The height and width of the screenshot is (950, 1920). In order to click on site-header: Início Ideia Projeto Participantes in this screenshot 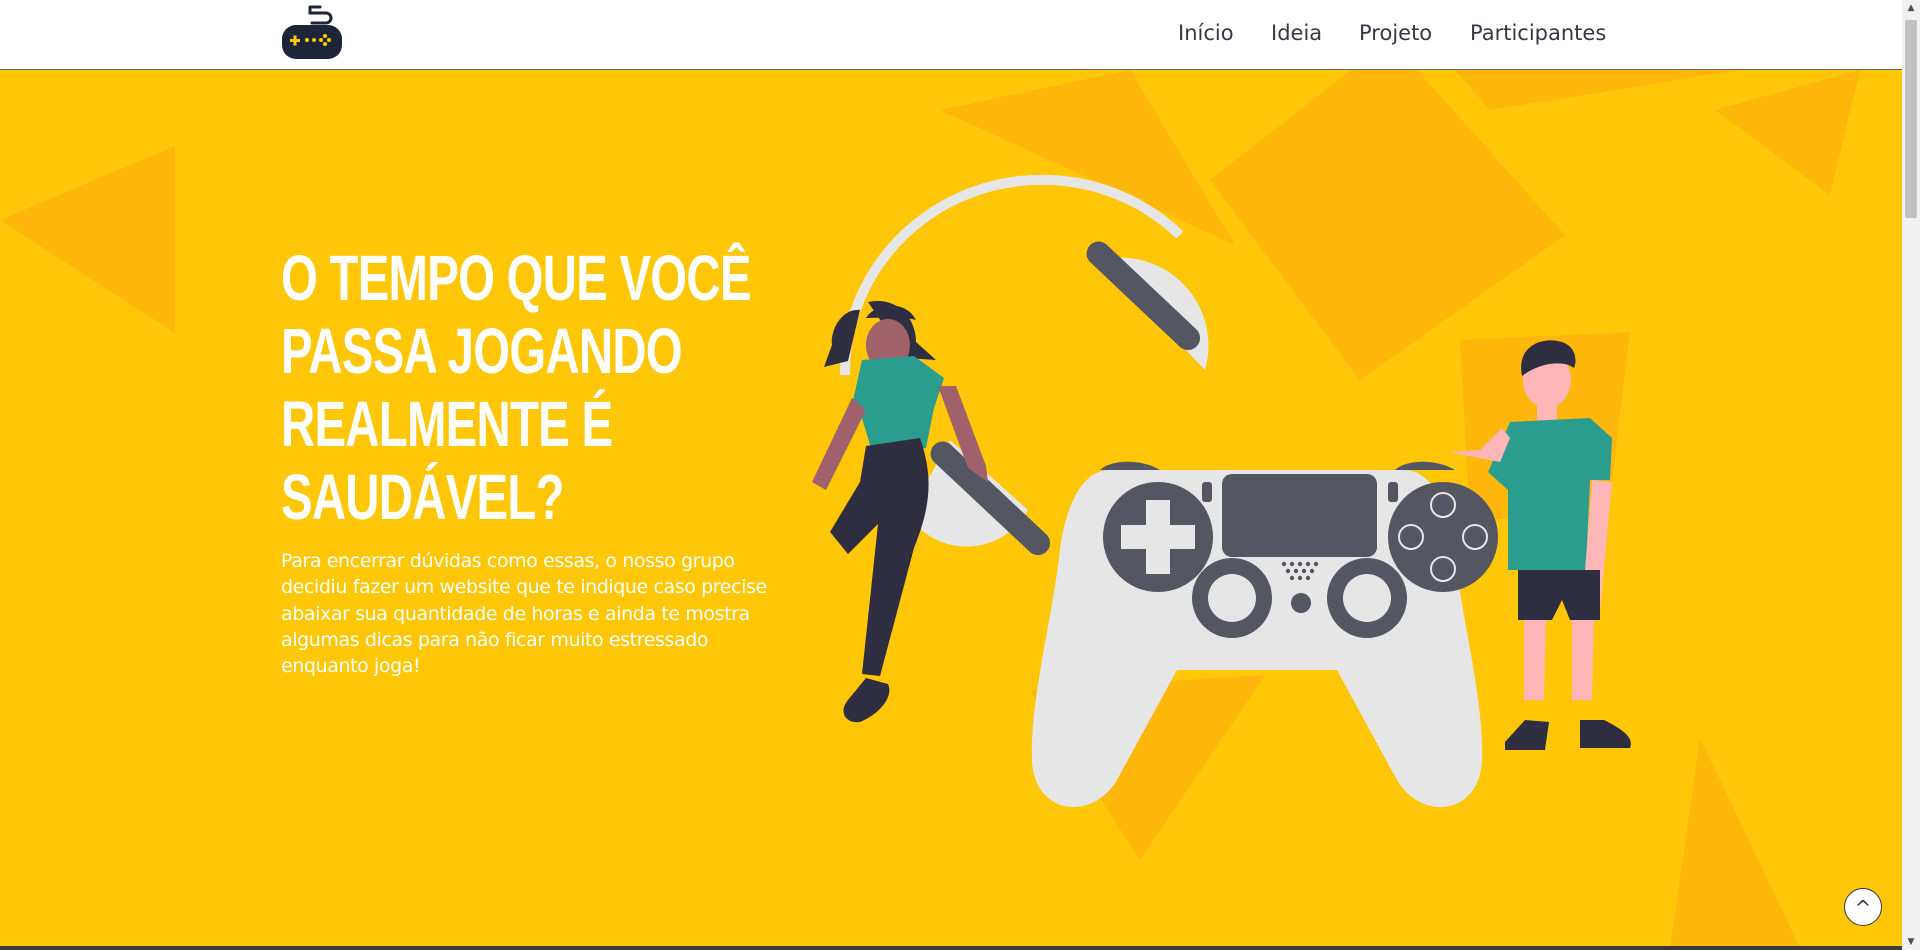, I will do `click(951, 35)`.